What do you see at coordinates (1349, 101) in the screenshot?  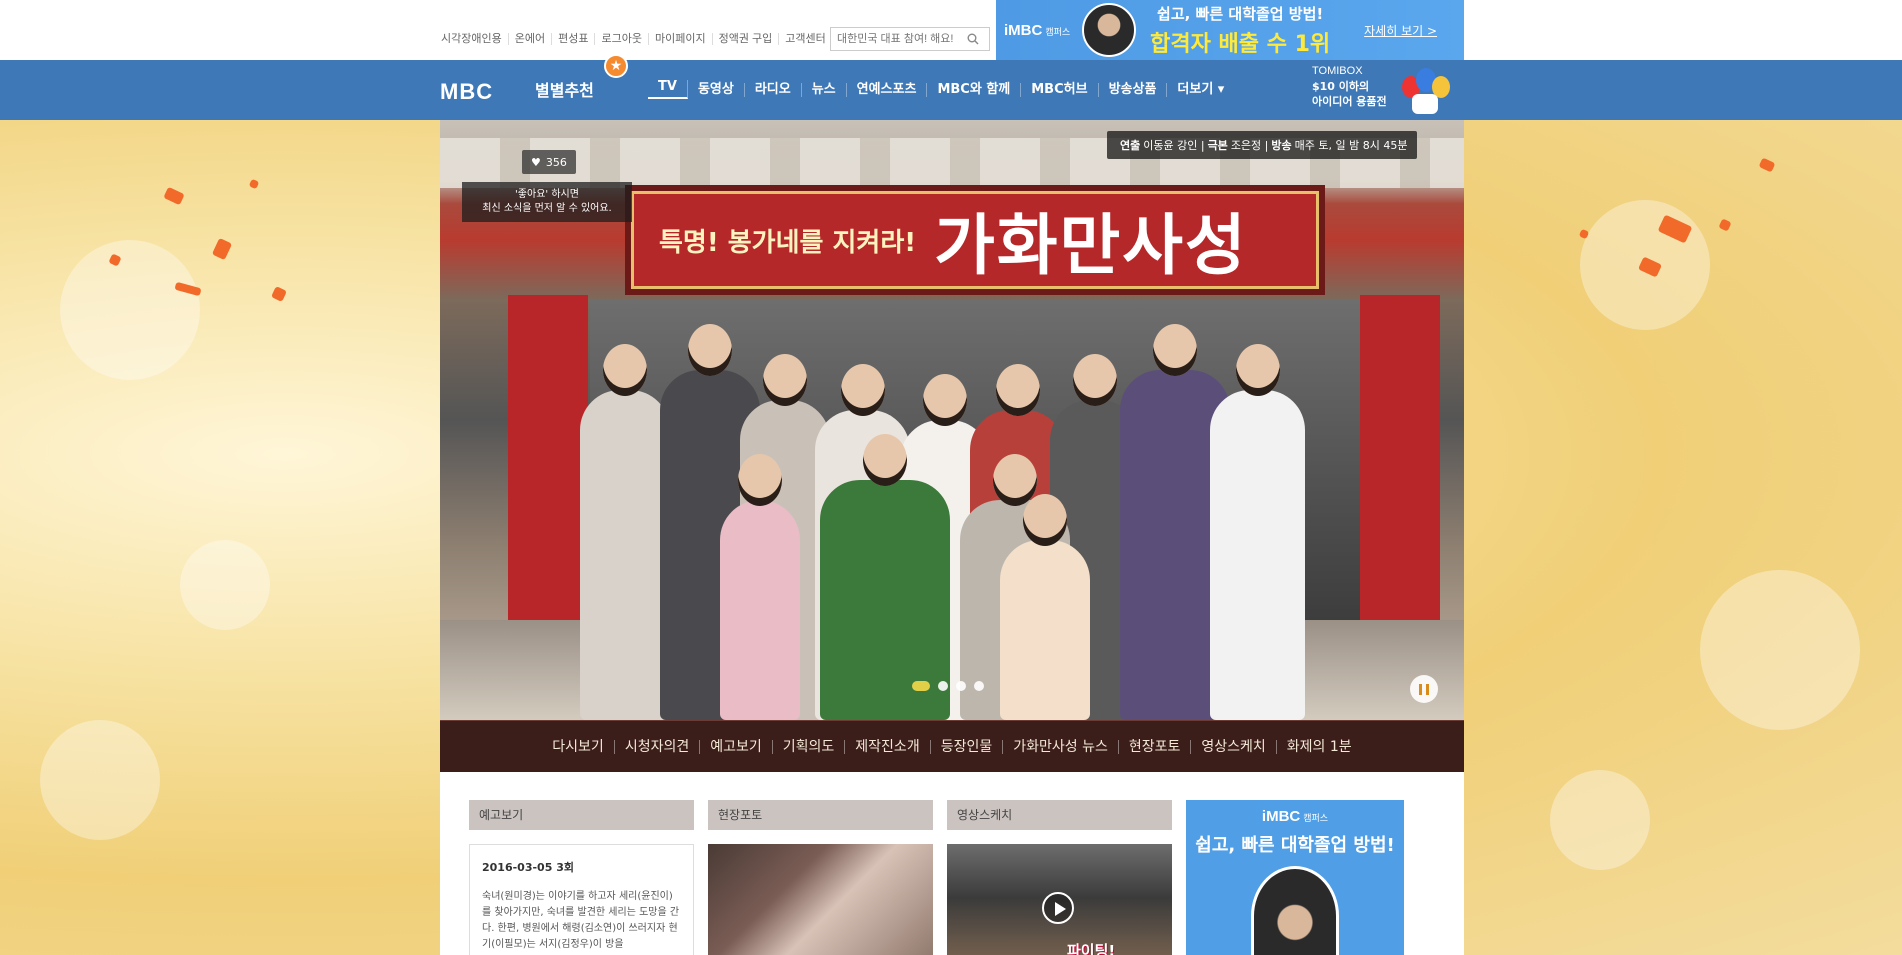 I see `tomibox-line2: 아이디어 용품전` at bounding box center [1349, 101].